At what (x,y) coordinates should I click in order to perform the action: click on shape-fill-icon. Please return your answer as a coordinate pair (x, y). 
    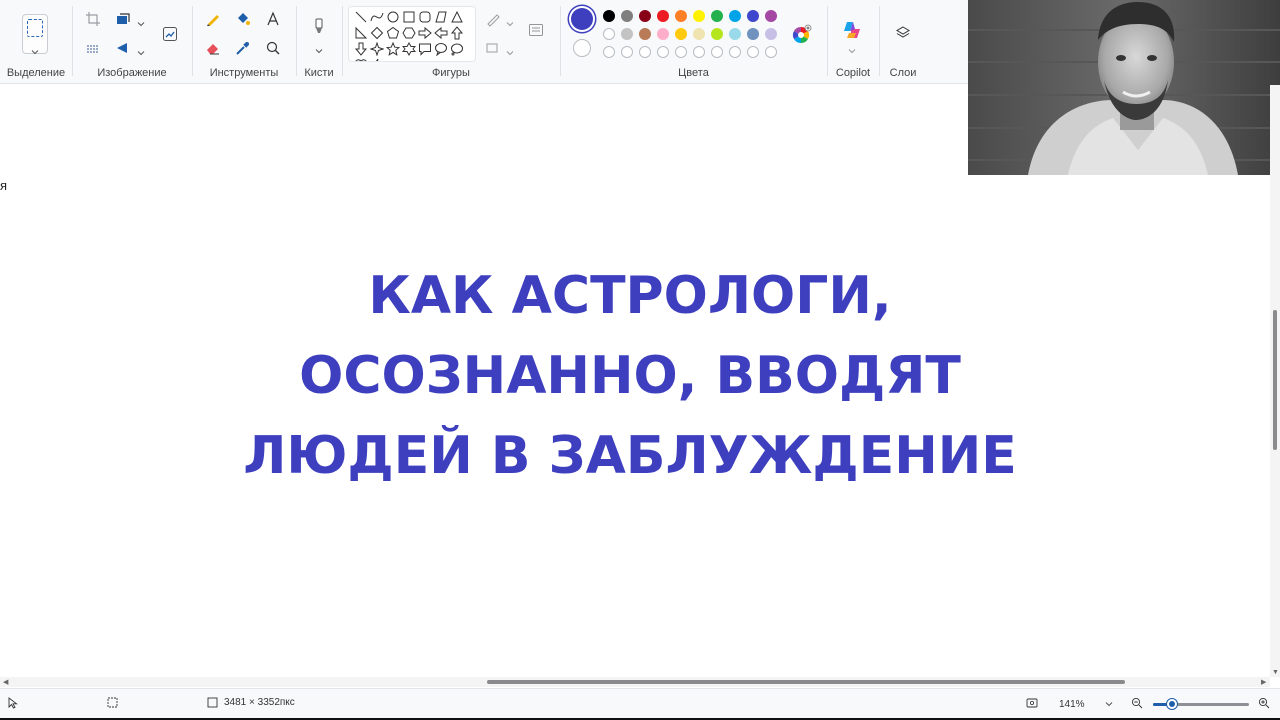
    Looking at the image, I should click on (493, 48).